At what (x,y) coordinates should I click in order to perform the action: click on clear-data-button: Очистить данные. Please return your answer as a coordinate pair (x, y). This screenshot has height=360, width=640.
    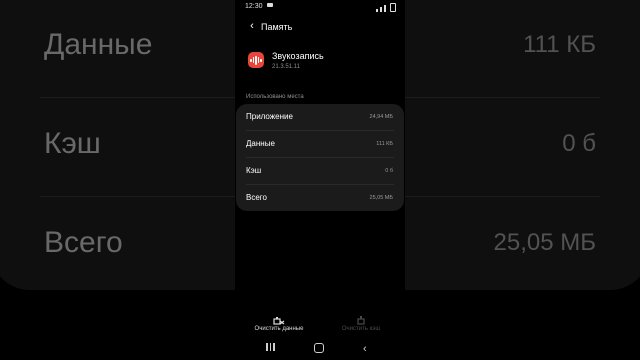
    Looking at the image, I should click on (279, 322).